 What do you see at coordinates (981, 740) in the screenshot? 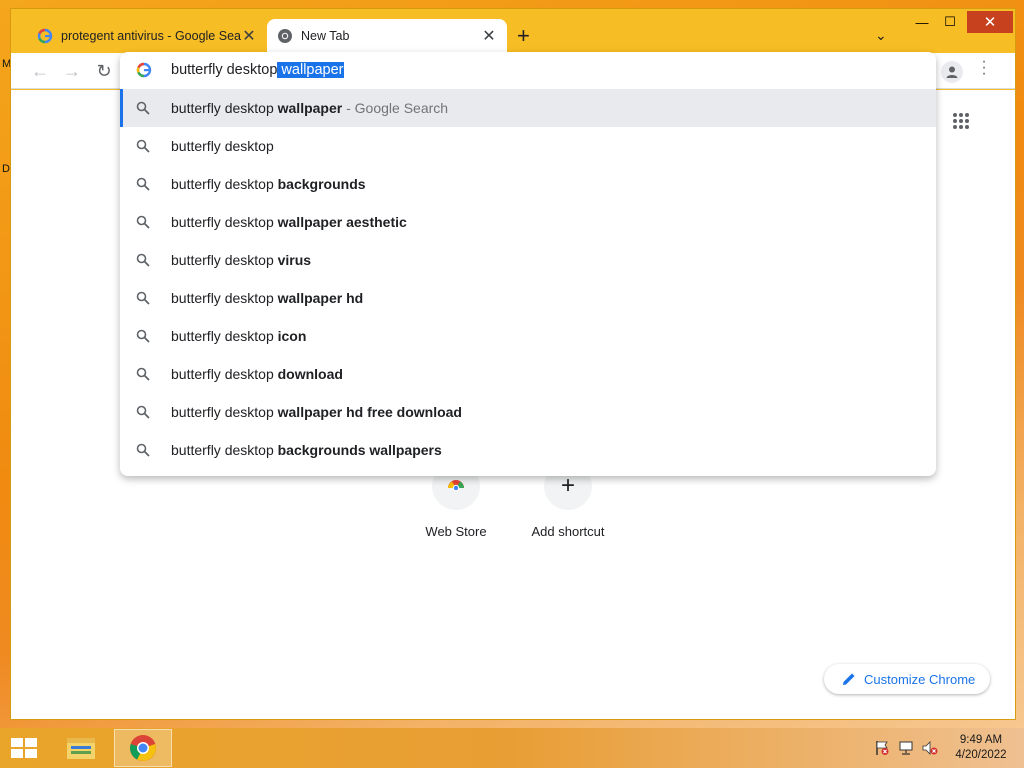
I see `clock-time: 9:49 AM` at bounding box center [981, 740].